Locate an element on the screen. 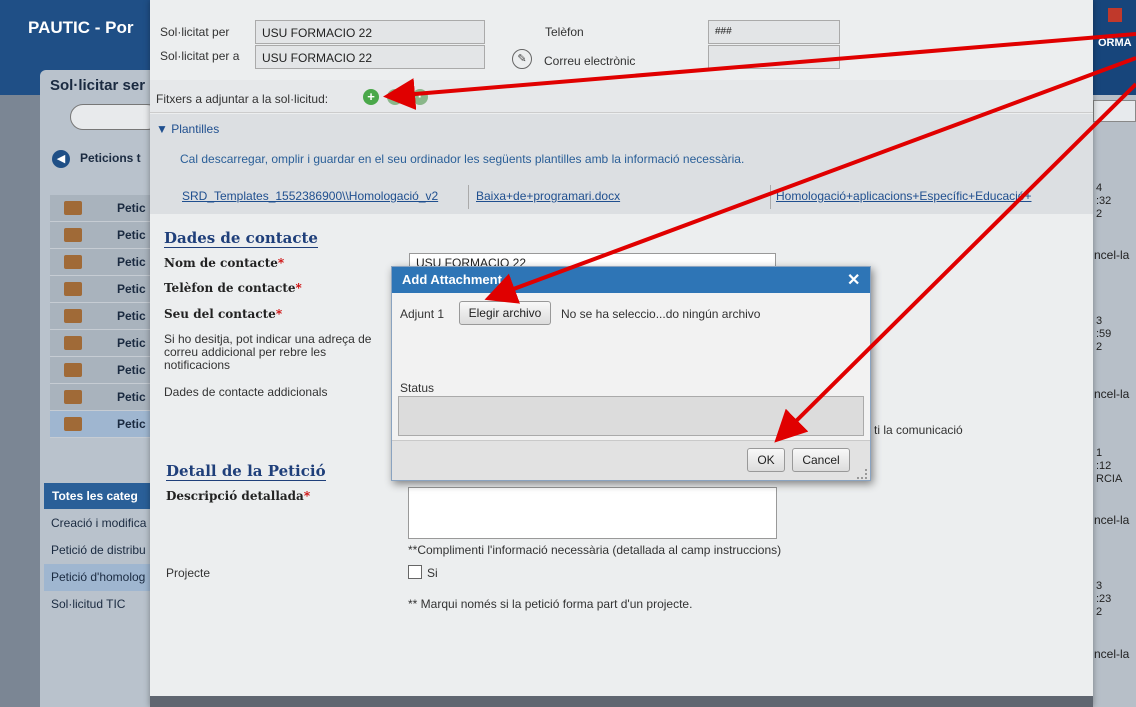  category-item-selected: Petició d'homolog is located at coordinates (99, 577).